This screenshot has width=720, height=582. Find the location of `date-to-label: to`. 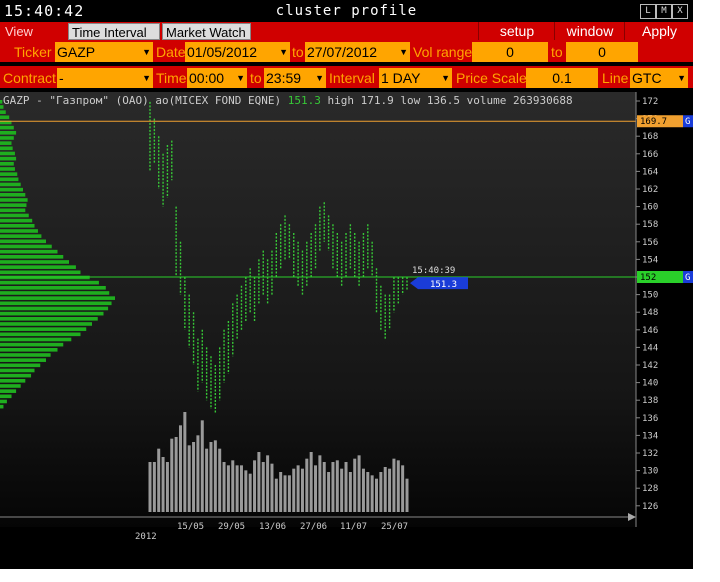

date-to-label: to is located at coordinates (298, 52).